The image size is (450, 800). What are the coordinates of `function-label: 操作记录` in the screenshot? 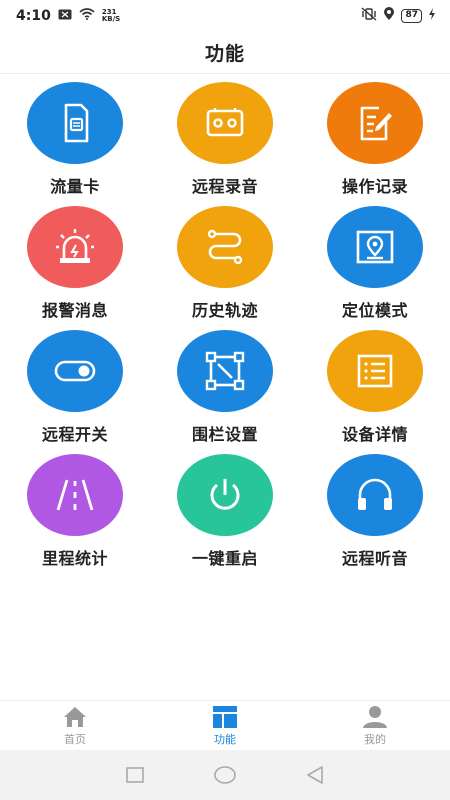 It's located at (374, 186).